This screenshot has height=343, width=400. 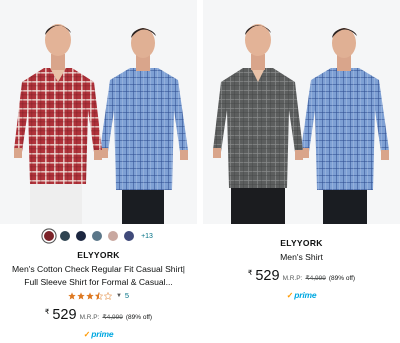 I want to click on more-colors-link: +13, so click(x=147, y=236).